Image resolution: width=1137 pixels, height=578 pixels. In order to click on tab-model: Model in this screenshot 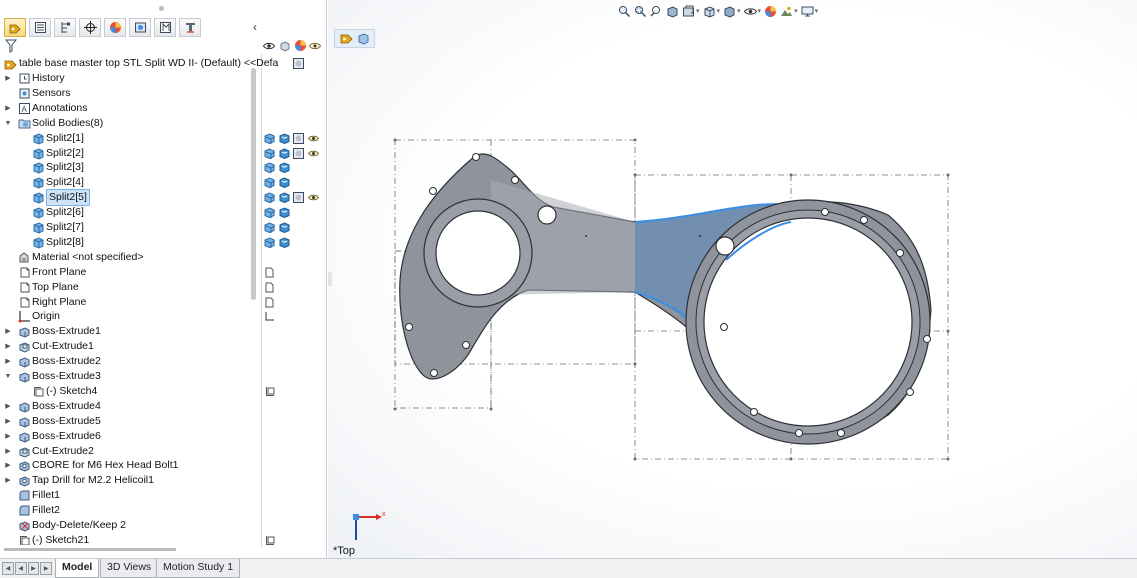, I will do `click(77, 568)`.